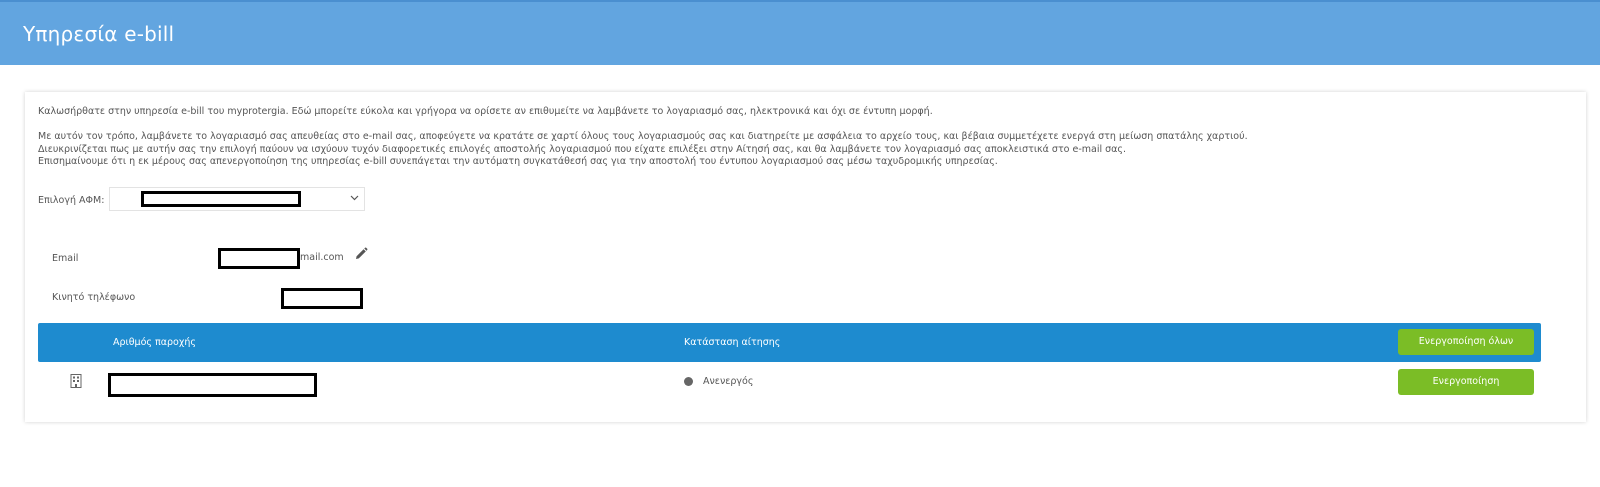  I want to click on column-header-request-status: Κατάσταση αίτησης, so click(732, 342).